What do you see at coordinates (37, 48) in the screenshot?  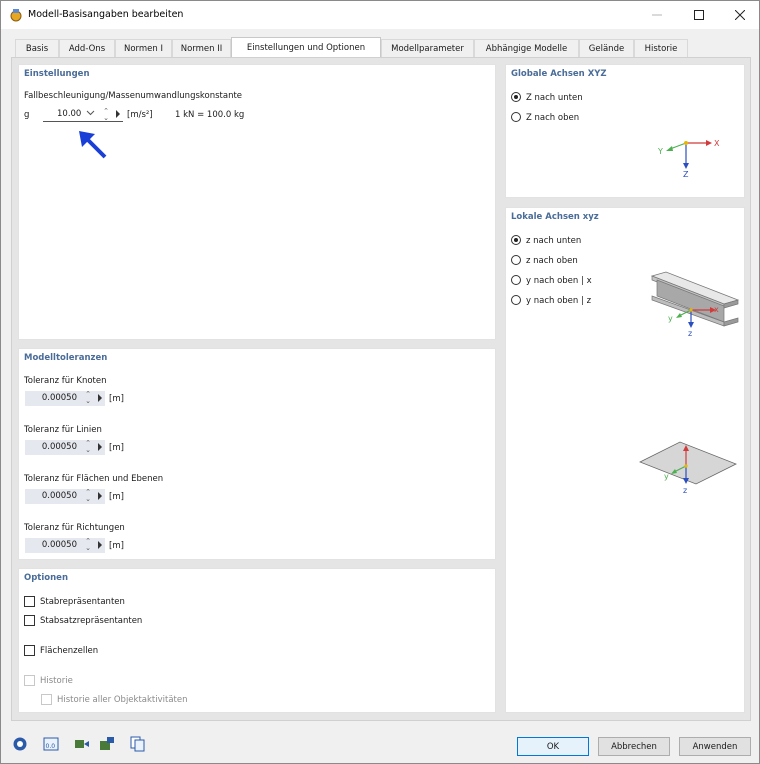 I see `tab-basis: Basis` at bounding box center [37, 48].